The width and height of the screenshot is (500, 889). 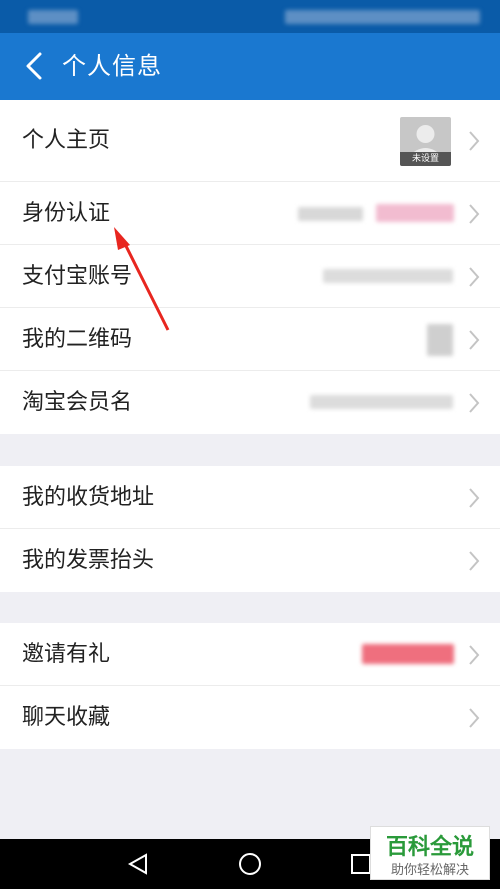 I want to click on nav-recents-icon, so click(x=361, y=864).